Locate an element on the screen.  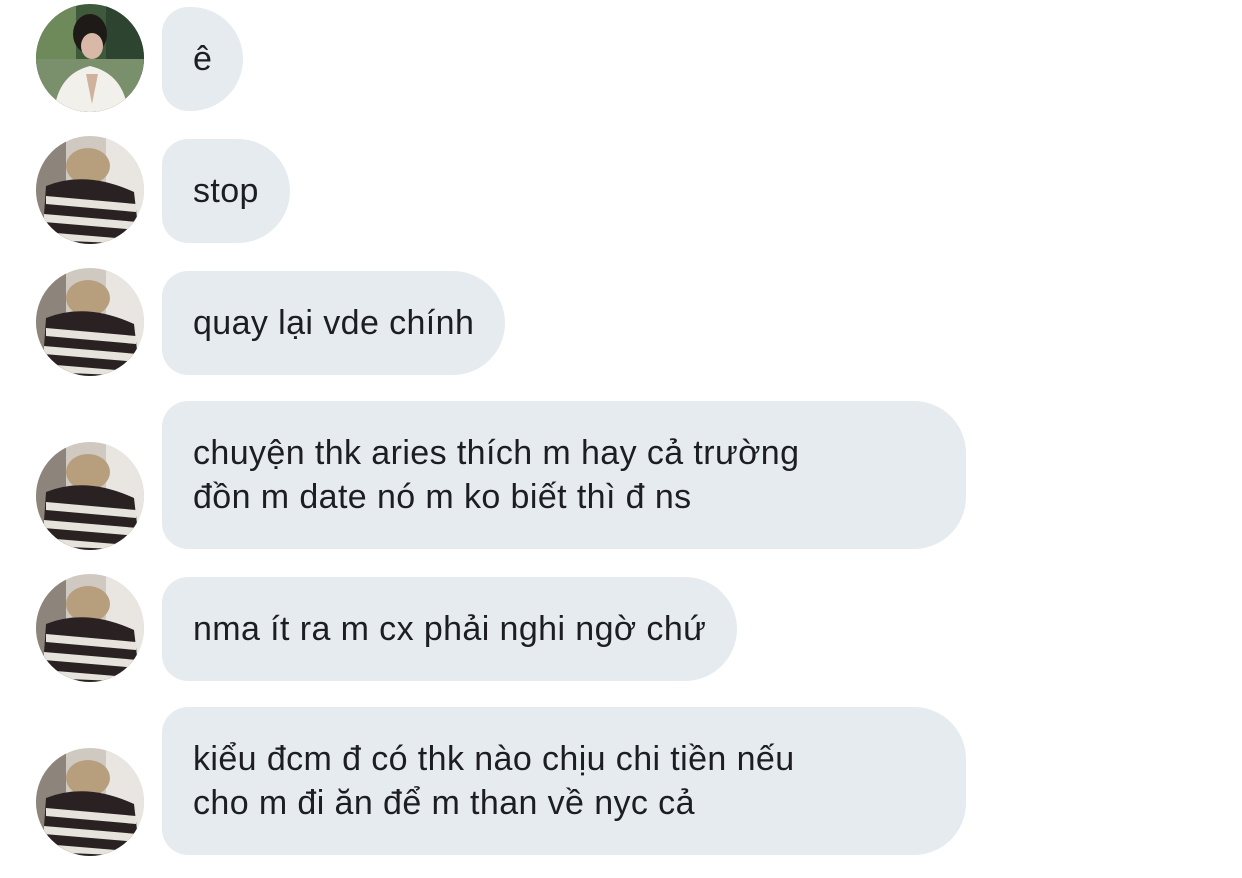
message-bubble: ê is located at coordinates (203, 59).